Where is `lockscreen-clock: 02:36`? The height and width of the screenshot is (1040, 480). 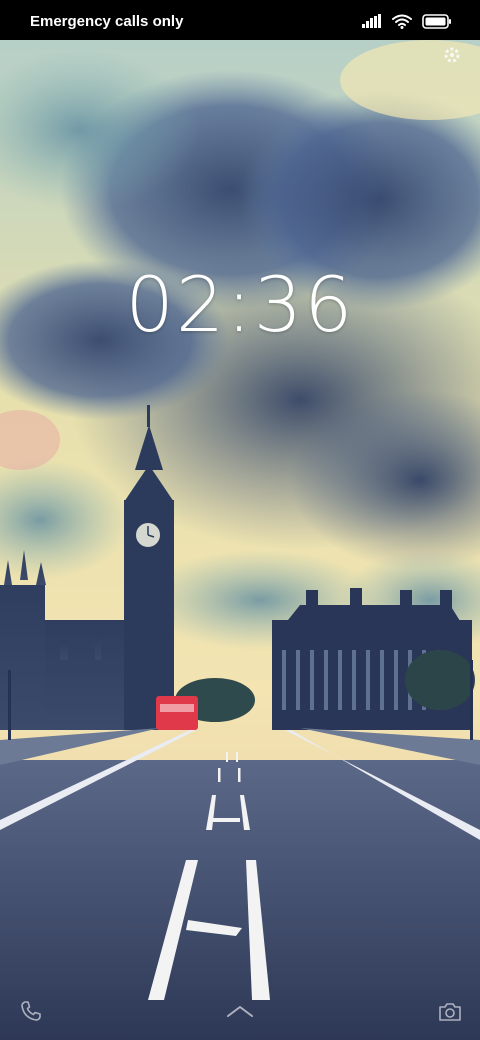
lockscreen-clock: 02:36 is located at coordinates (240, 304).